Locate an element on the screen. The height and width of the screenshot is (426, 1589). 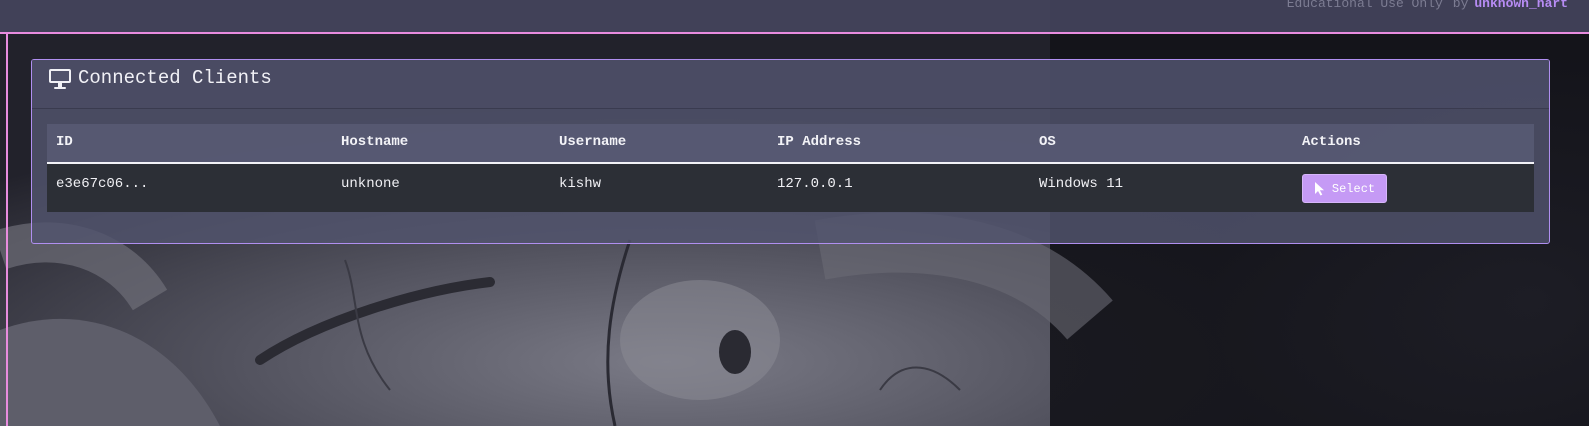
by-label: by is located at coordinates (1460, 5).